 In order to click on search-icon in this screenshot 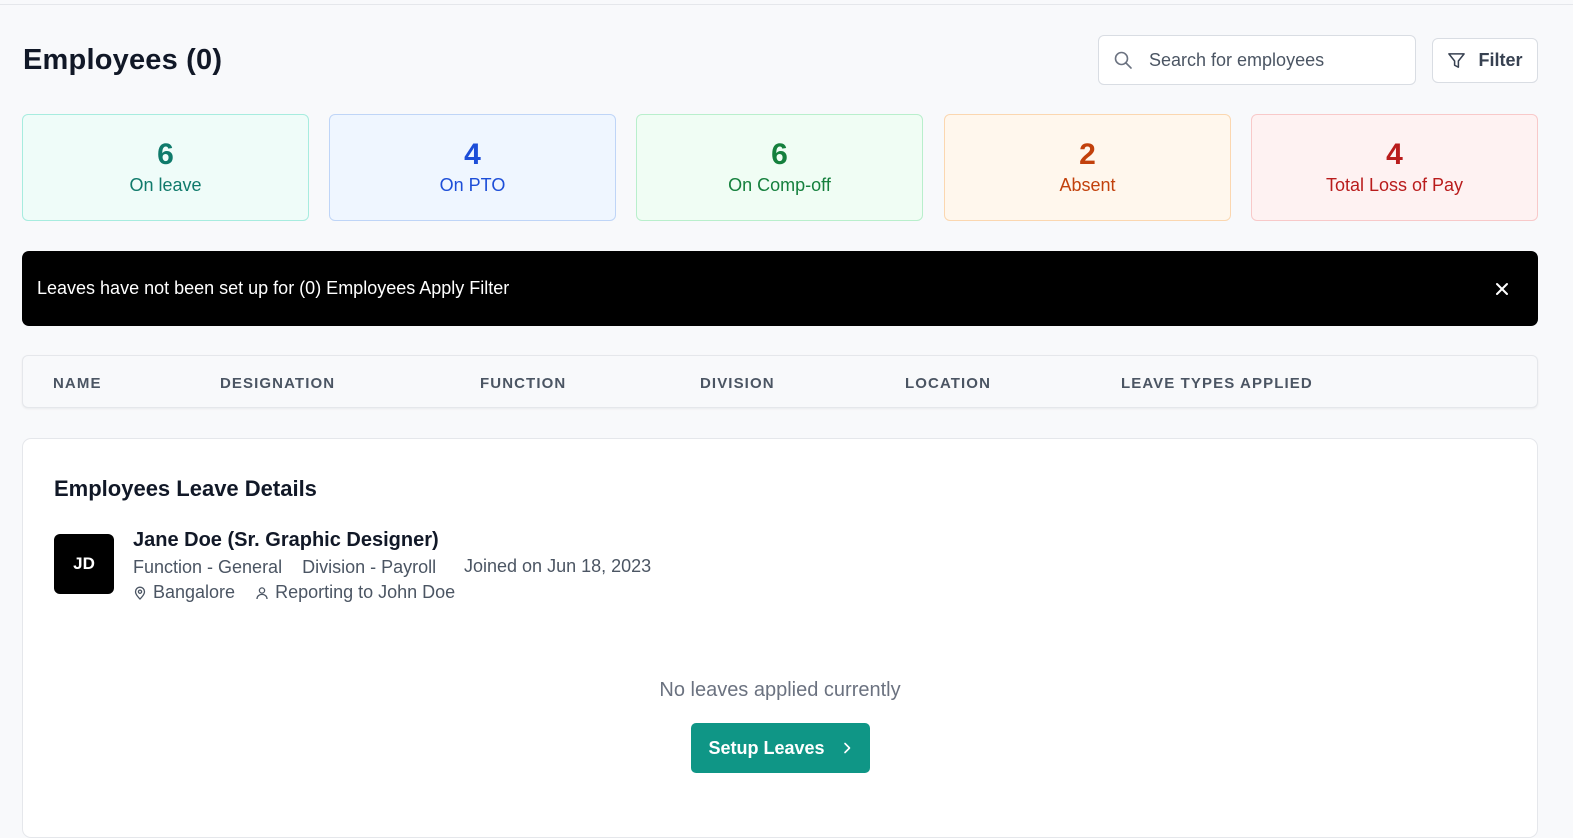, I will do `click(1123, 60)`.